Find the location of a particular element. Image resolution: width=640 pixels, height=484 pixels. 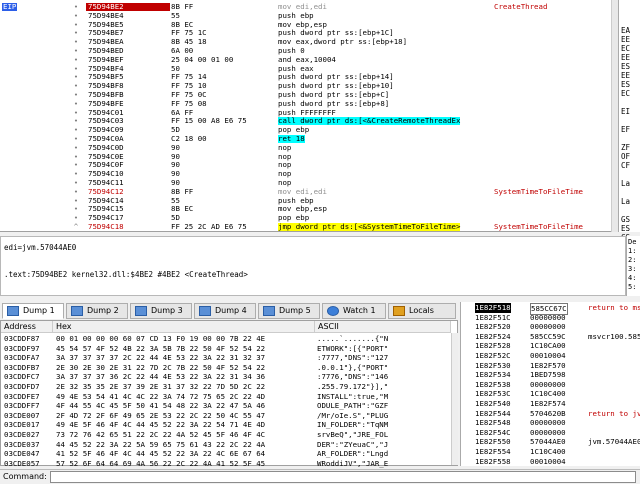

stack-row: 1E82F528 1C10CA00 is located at coordinates (550, 346).